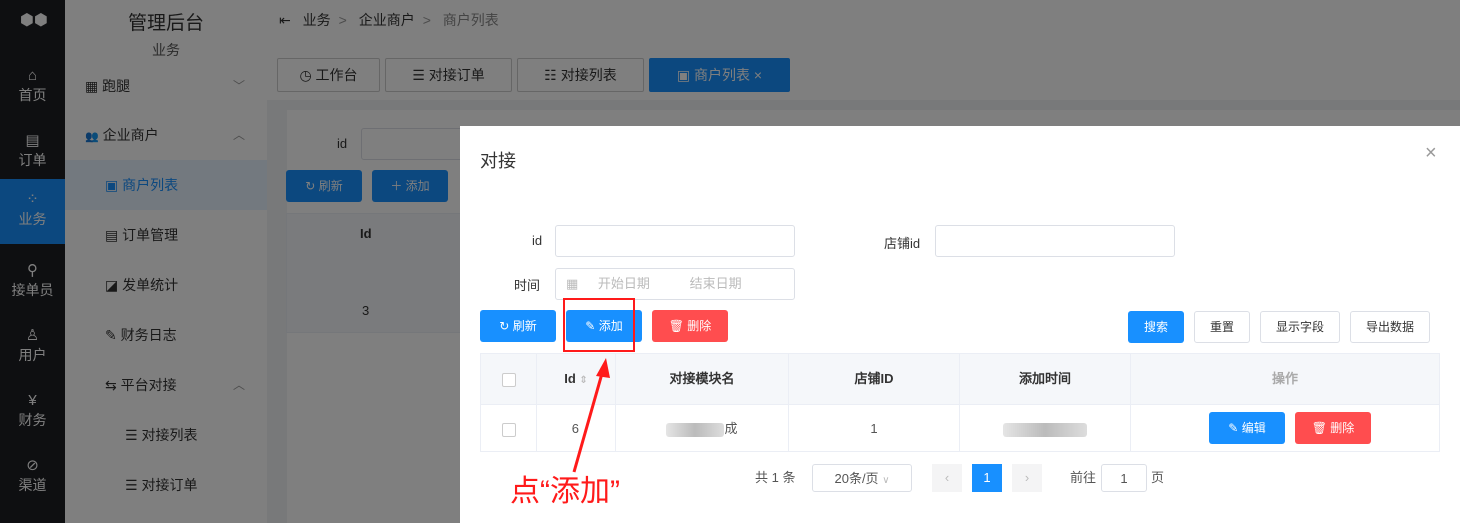 The image size is (1460, 523). What do you see at coordinates (1158, 477) in the screenshot?
I see `page-suffix: 页` at bounding box center [1158, 477].